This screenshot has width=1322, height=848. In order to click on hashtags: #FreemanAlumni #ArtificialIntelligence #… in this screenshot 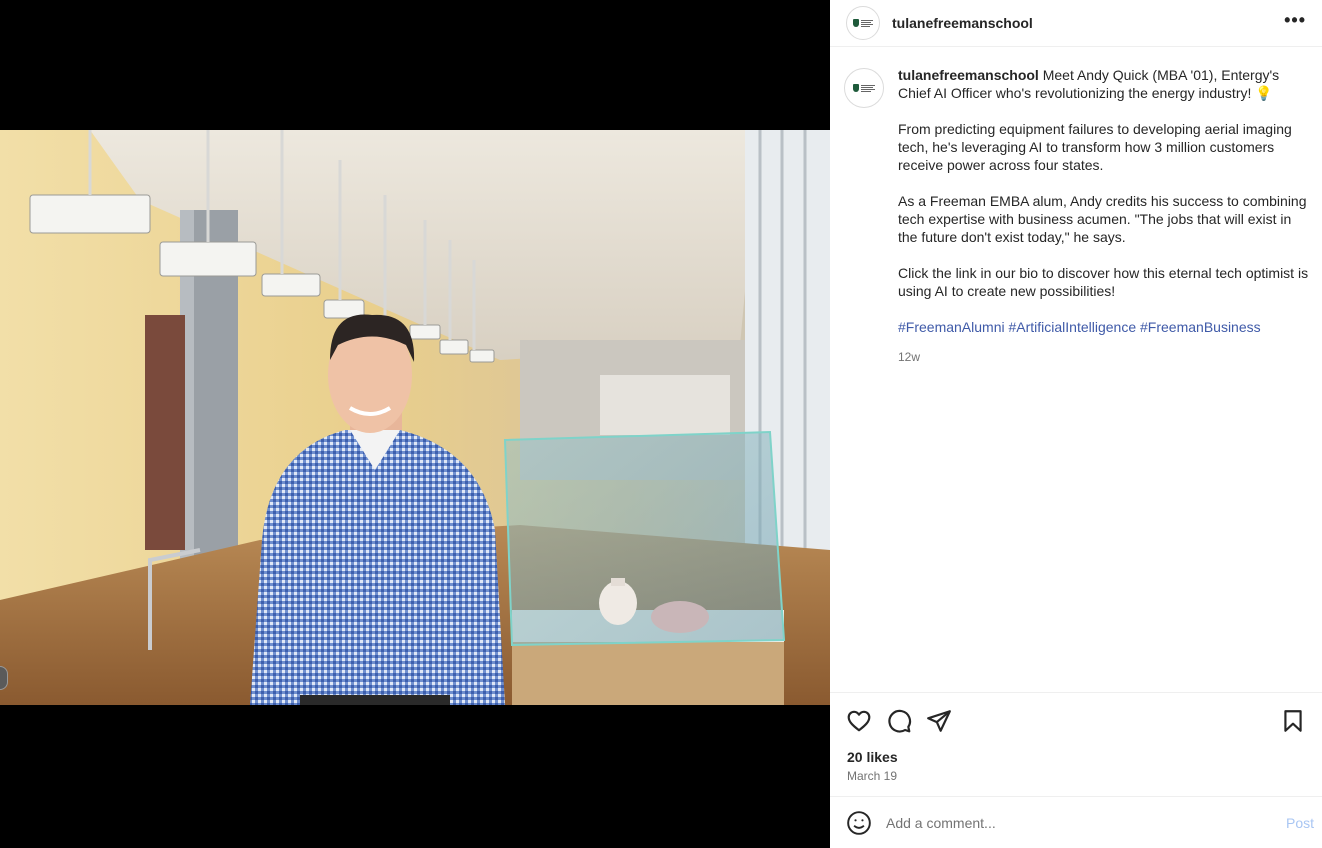, I will do `click(1105, 327)`.